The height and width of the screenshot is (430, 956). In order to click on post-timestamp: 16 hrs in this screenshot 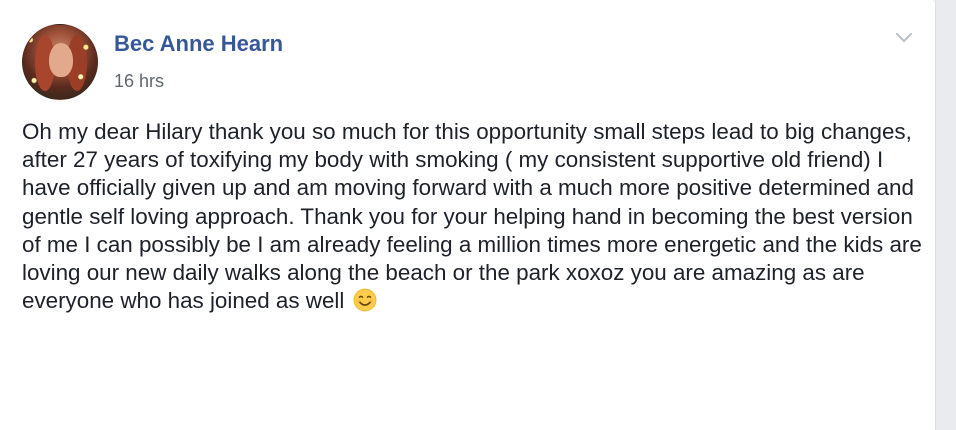, I will do `click(139, 81)`.